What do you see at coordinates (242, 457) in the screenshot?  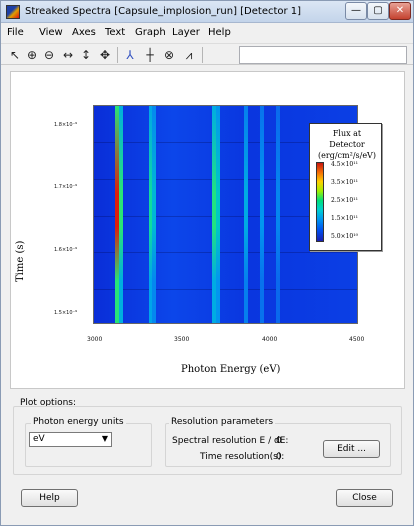 I see `time-resolution-label: Time resolution(s):` at bounding box center [242, 457].